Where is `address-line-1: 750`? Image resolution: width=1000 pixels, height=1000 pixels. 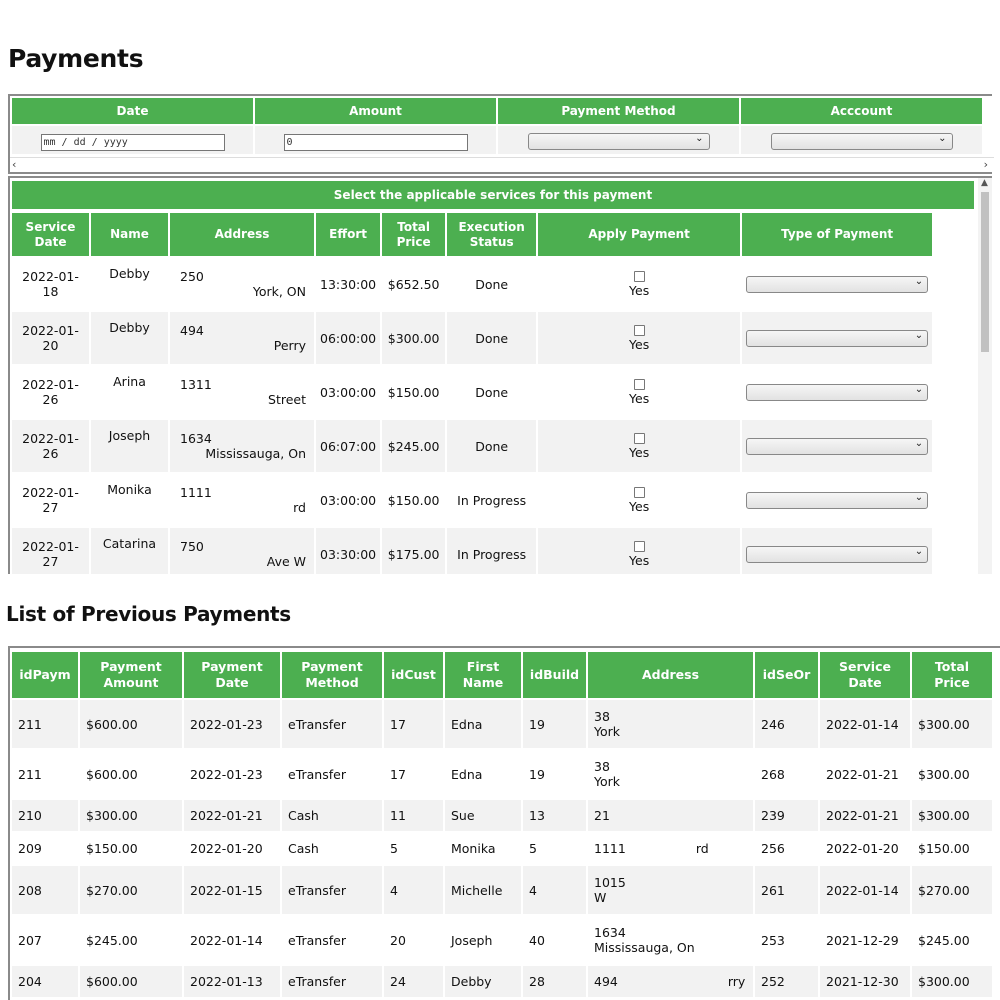 address-line-1: 750 is located at coordinates (192, 546).